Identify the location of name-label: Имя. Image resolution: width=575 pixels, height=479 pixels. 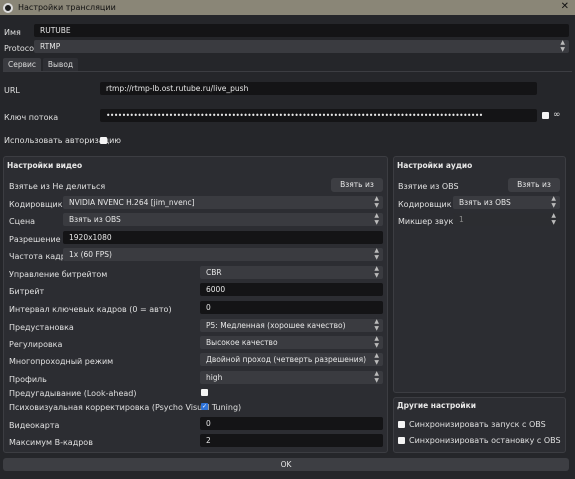
(12, 32).